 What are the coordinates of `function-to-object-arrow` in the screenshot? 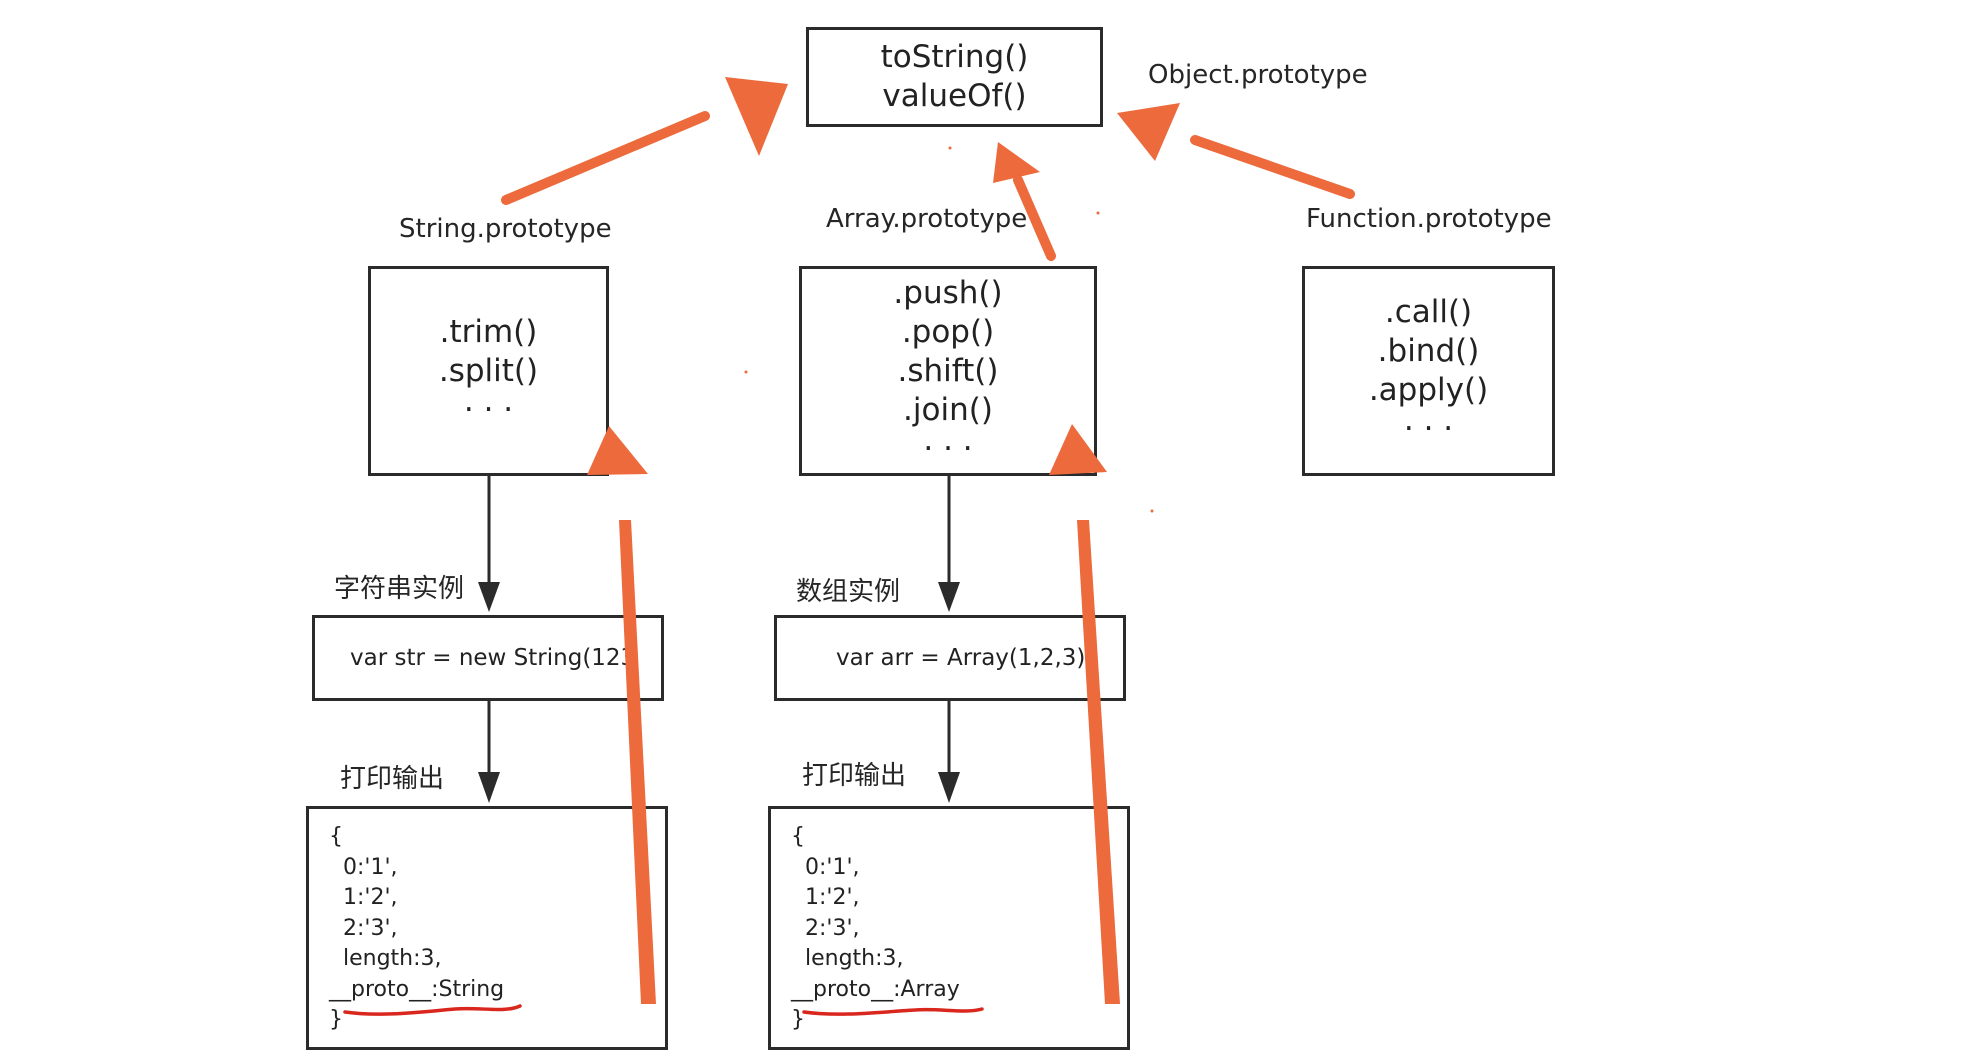 It's located at (1236, 151).